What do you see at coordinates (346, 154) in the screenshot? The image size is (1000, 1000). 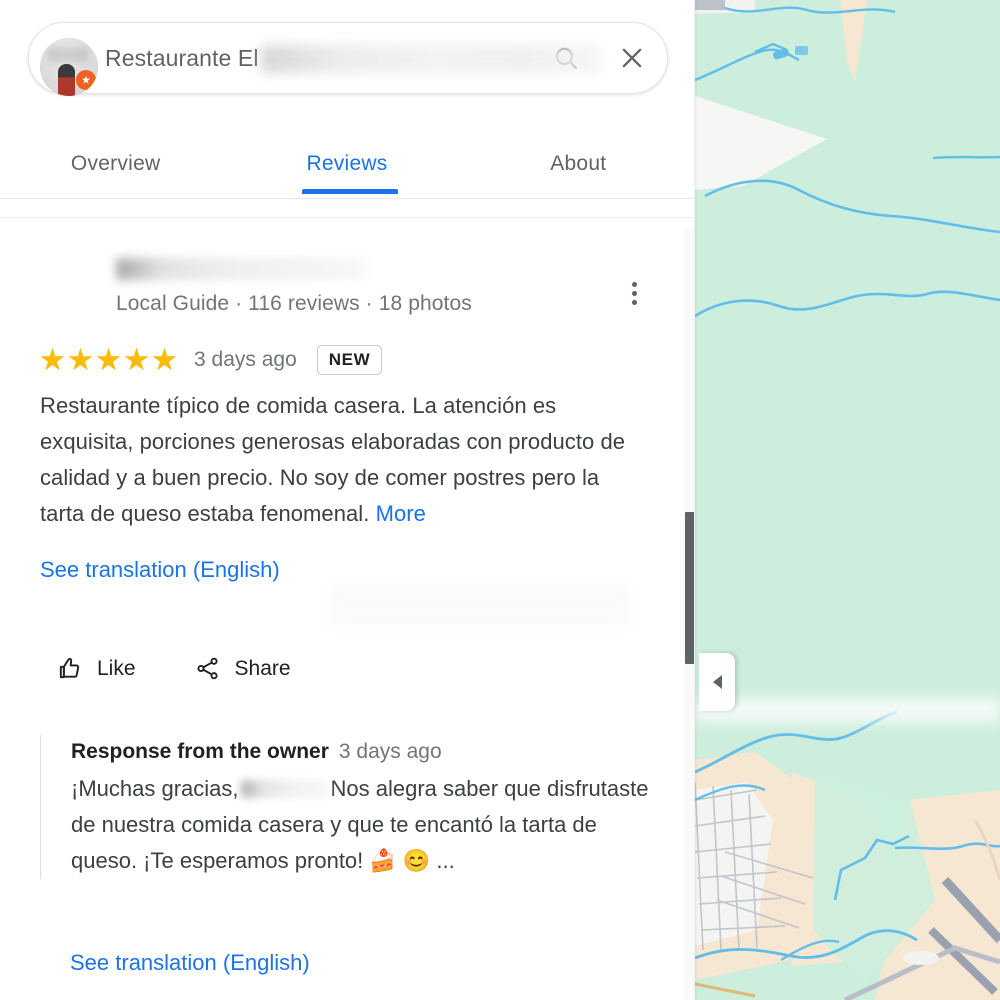 I see `tab-reviews: Reviews` at bounding box center [346, 154].